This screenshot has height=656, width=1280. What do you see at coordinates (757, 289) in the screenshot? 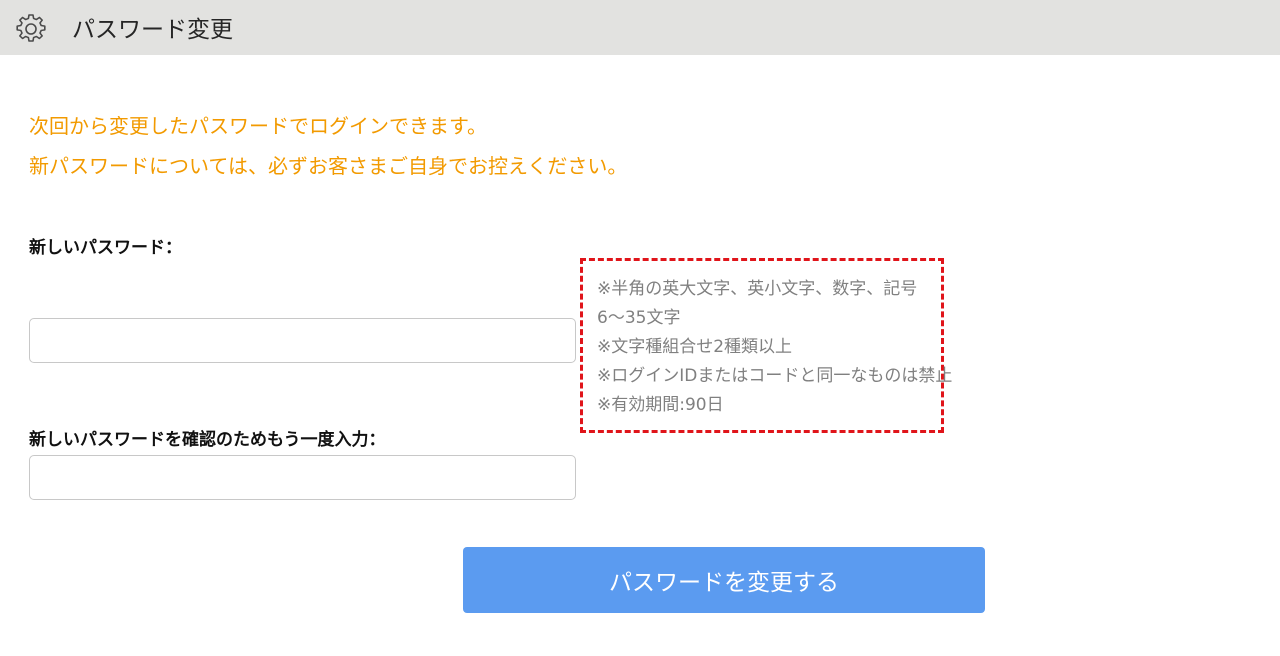
I see `rule-item: ※半角の英大文字、英小文字、数字、記号` at bounding box center [757, 289].